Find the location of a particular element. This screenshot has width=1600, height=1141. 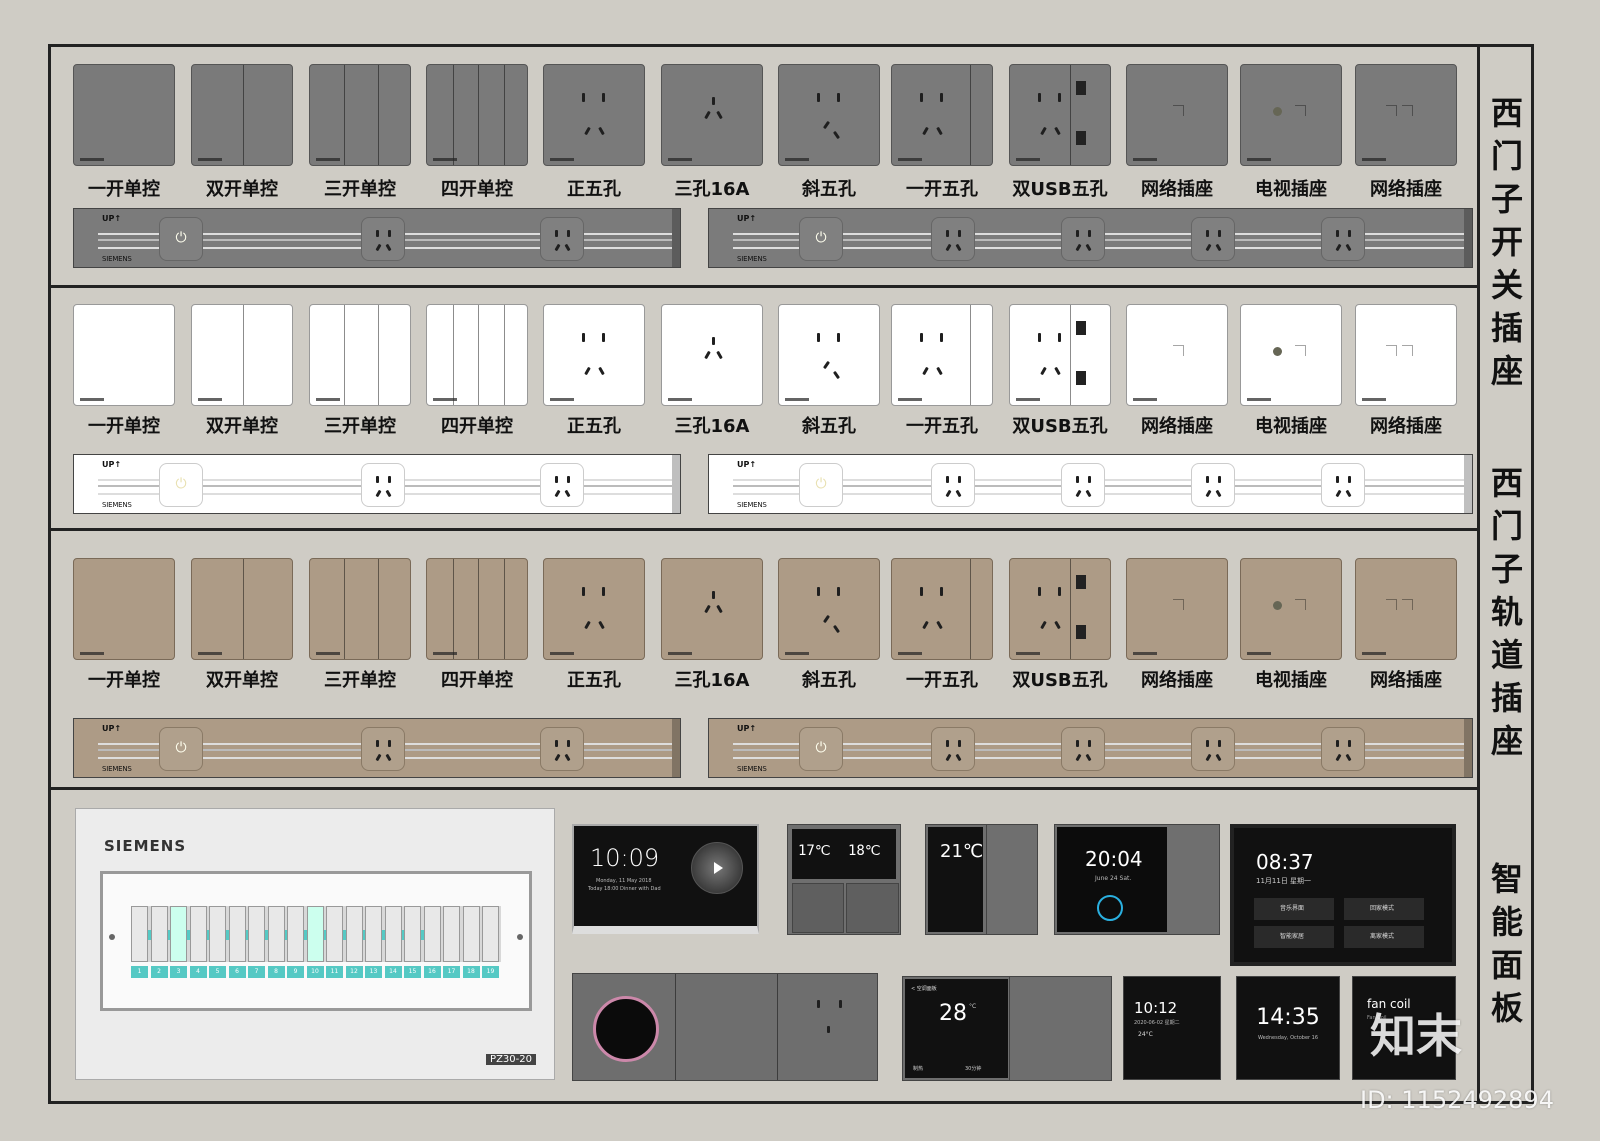

smart-panel-weather: 10:12 2020-06-02 星期二 24°C is located at coordinates (1172, 1028).